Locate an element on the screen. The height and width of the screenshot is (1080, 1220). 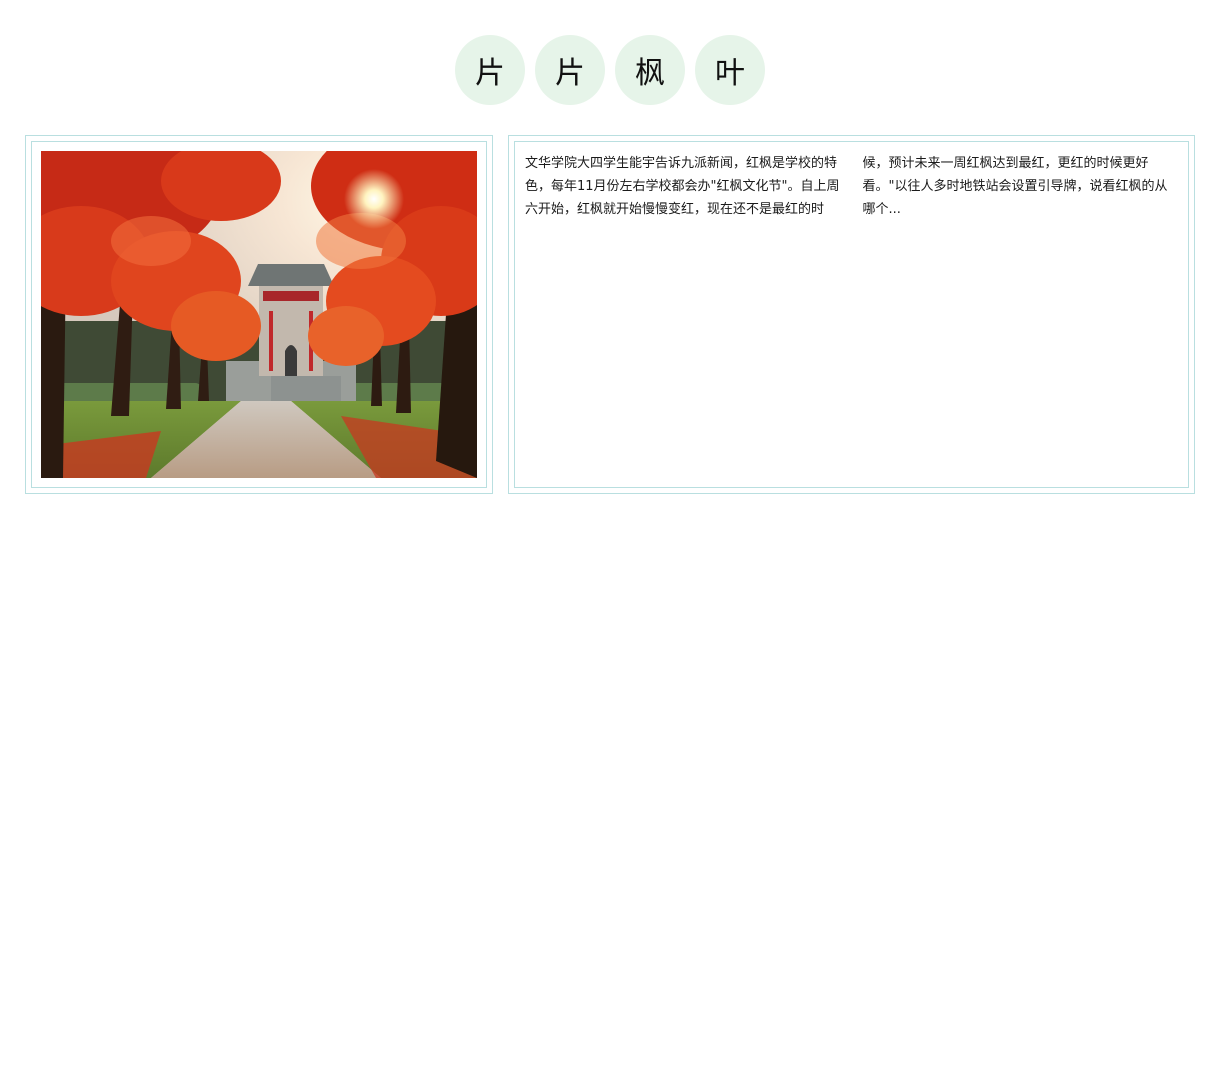
title-char-1: 片 is located at coordinates (490, 70).